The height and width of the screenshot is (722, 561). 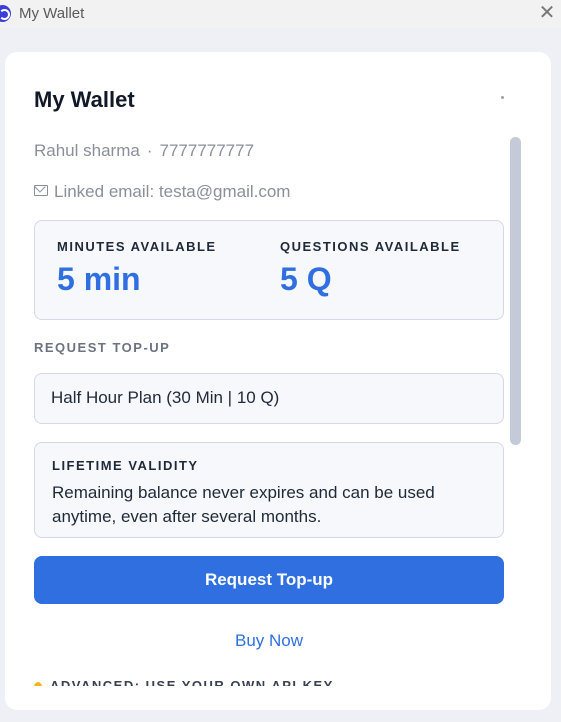 What do you see at coordinates (192, 682) in the screenshot?
I see `advanced-label: ADVANCED: USE YOUR OWN API KEY` at bounding box center [192, 682].